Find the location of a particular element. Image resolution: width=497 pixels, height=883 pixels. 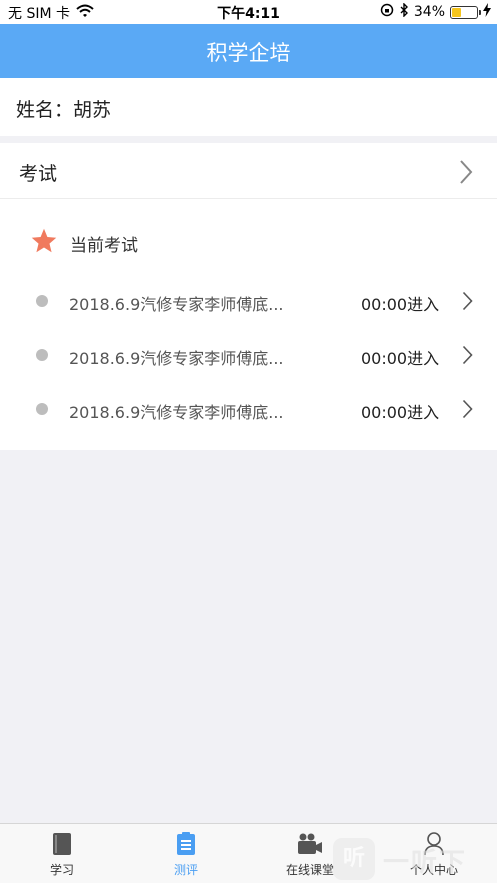

tab-assessment: 测评 is located at coordinates (186, 853).